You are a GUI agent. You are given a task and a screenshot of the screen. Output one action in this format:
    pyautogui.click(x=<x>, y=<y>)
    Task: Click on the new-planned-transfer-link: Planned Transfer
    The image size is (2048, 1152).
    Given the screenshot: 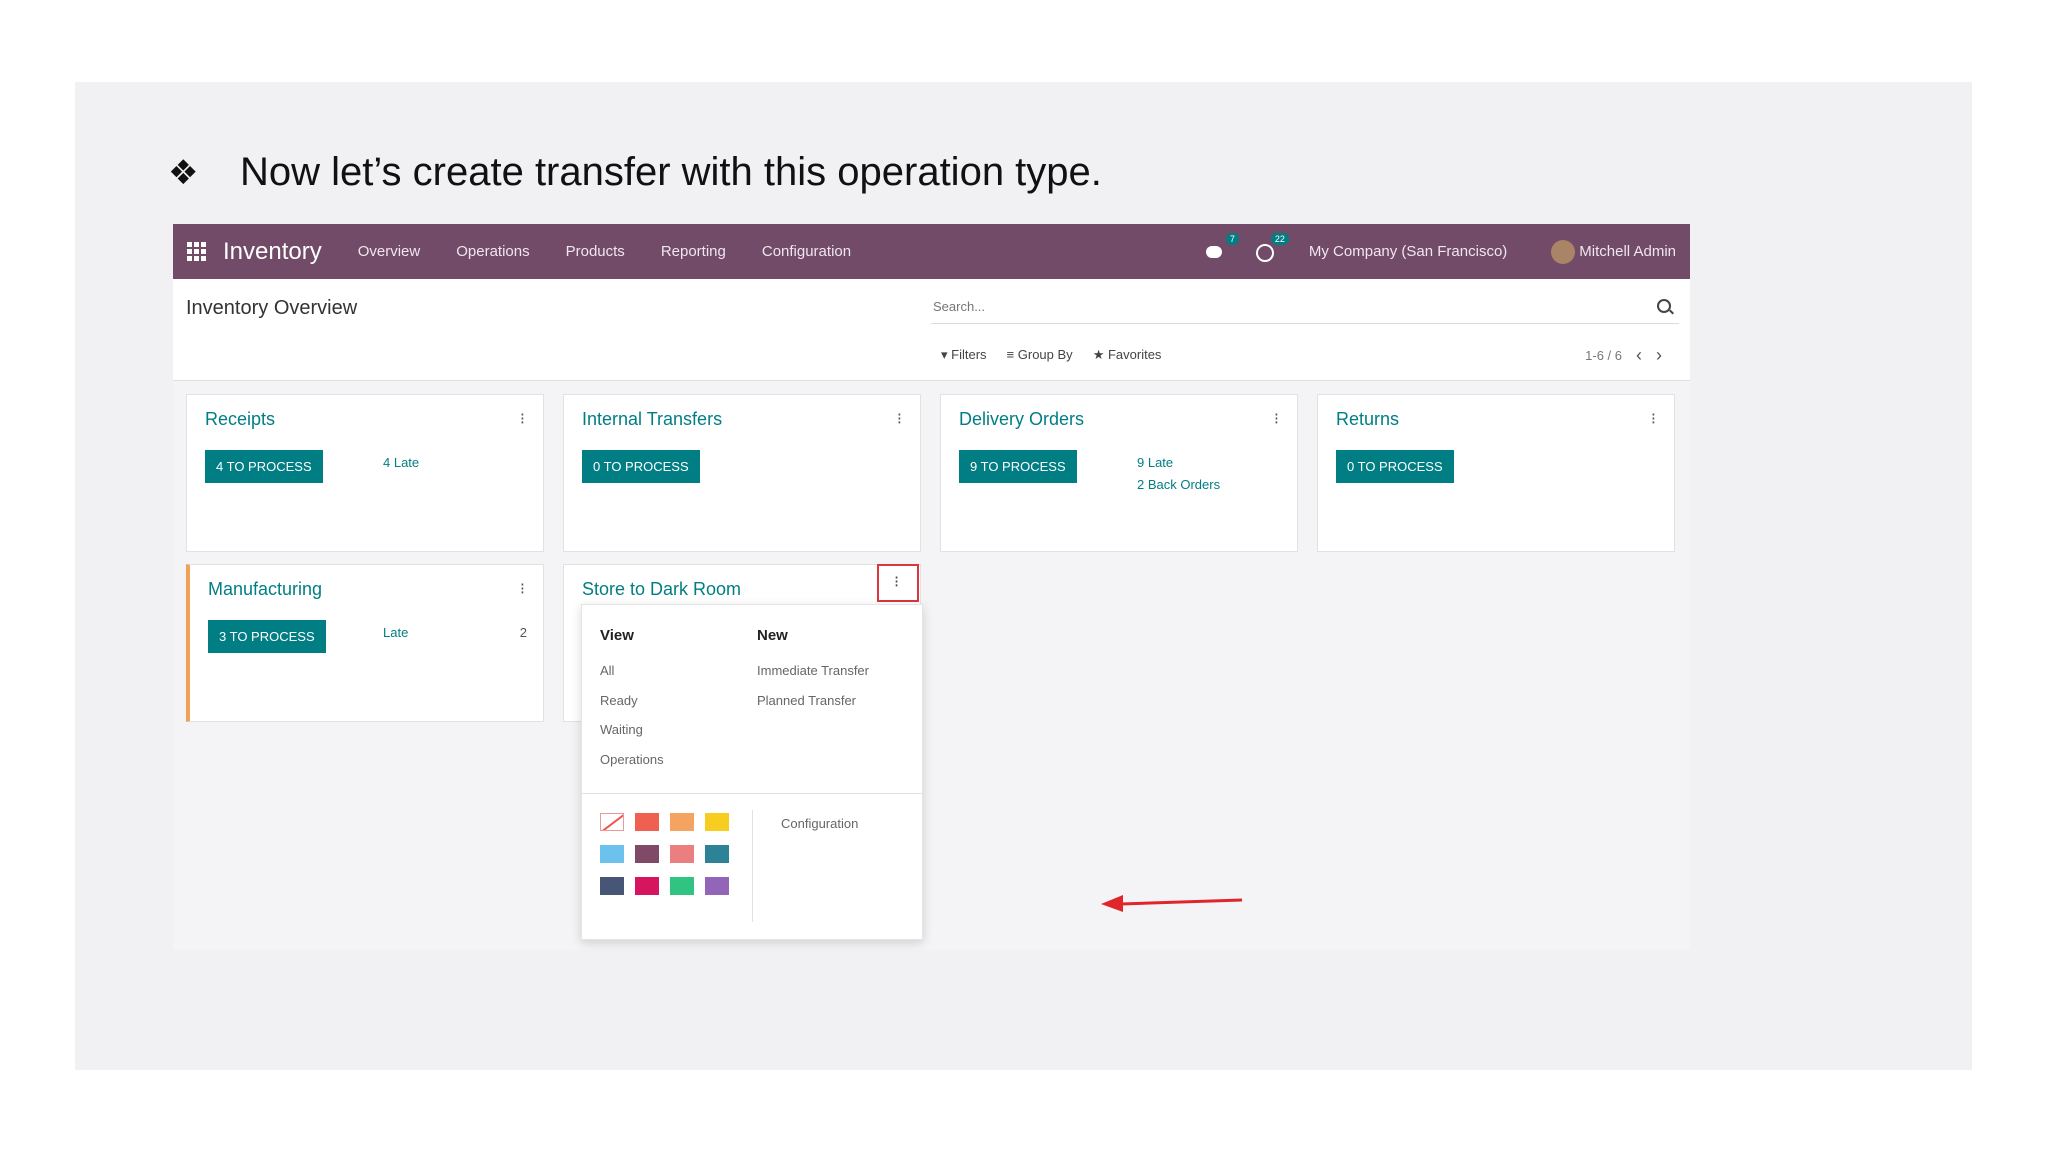 What is the action you would take?
    pyautogui.click(x=806, y=700)
    